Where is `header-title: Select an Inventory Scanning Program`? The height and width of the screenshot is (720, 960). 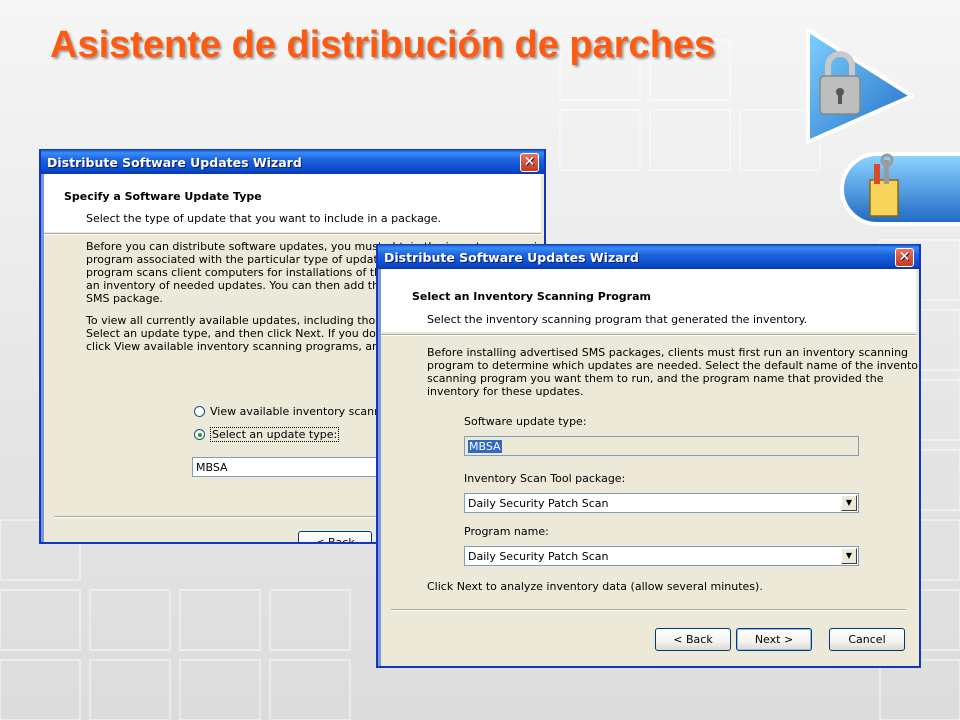
header-title: Select an Inventory Scanning Program is located at coordinates (531, 296).